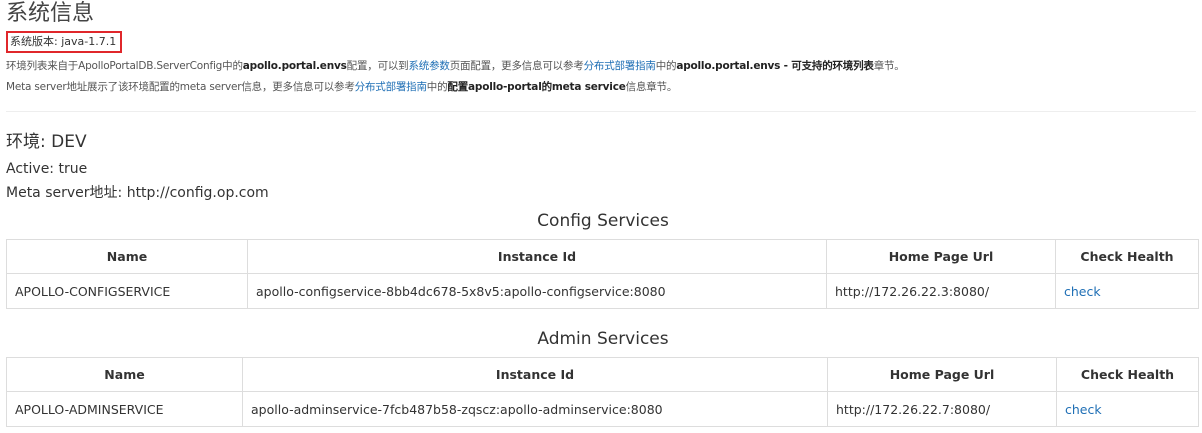  Describe the element at coordinates (942, 409) in the screenshot. I see `home-page-url: http://172.26.22.7:8080/` at that location.